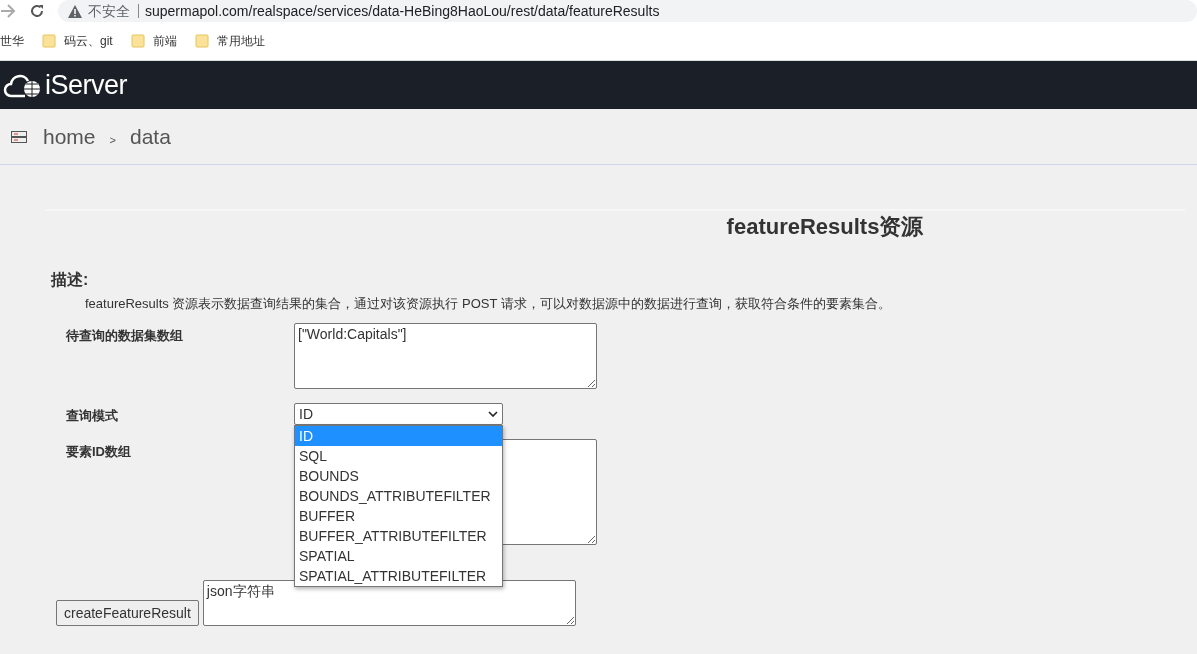  I want to click on dropdown-option: SQL, so click(398, 456).